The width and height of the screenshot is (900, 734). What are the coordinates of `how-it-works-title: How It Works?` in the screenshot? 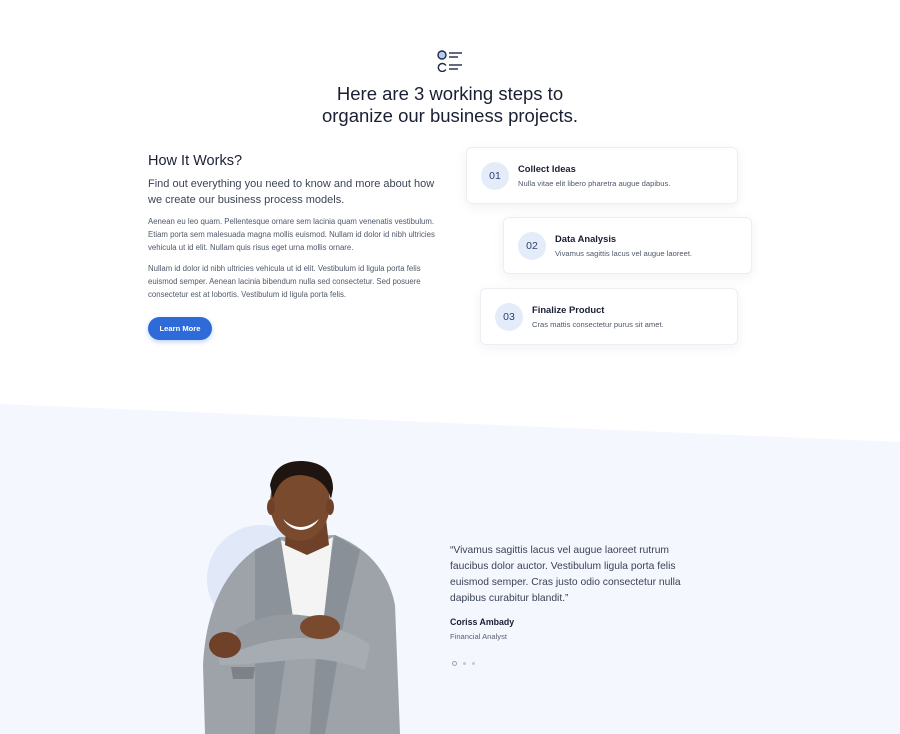 It's located at (195, 161).